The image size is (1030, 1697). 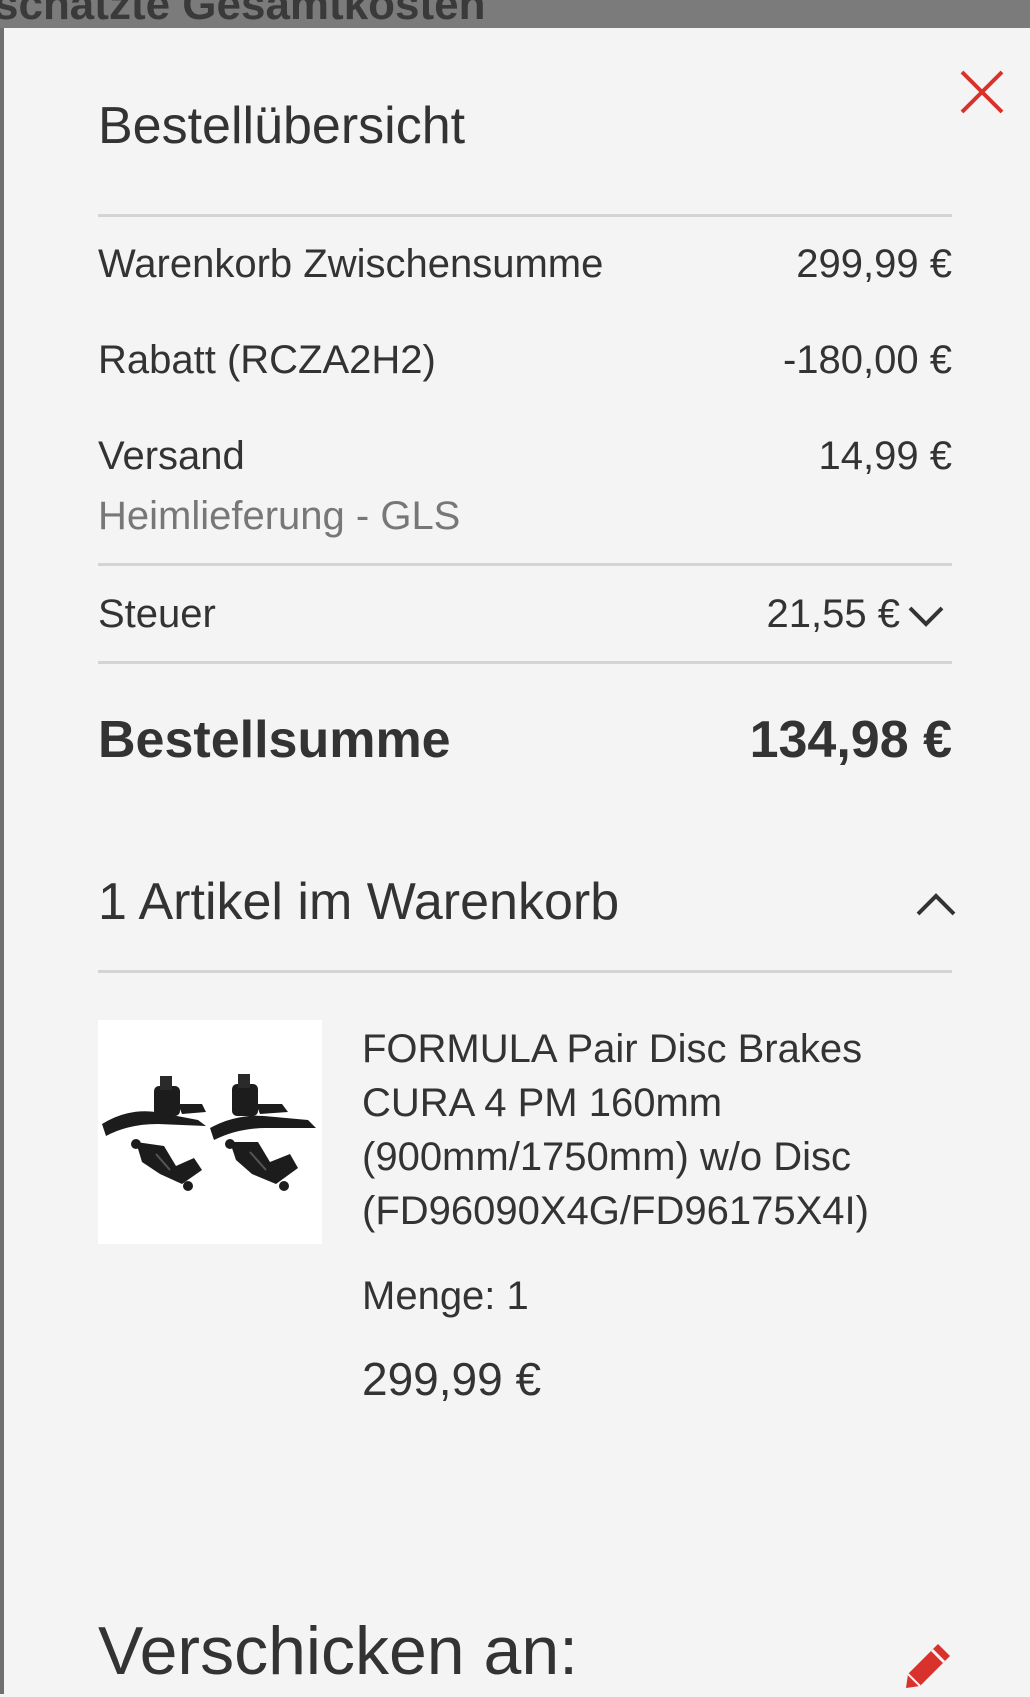 What do you see at coordinates (351, 264) in the screenshot?
I see `subtotal-label: Warenkorb Zwischensumme` at bounding box center [351, 264].